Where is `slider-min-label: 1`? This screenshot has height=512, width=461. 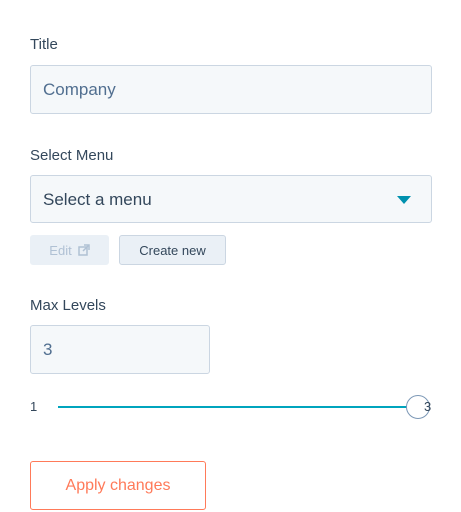 slider-min-label: 1 is located at coordinates (34, 406).